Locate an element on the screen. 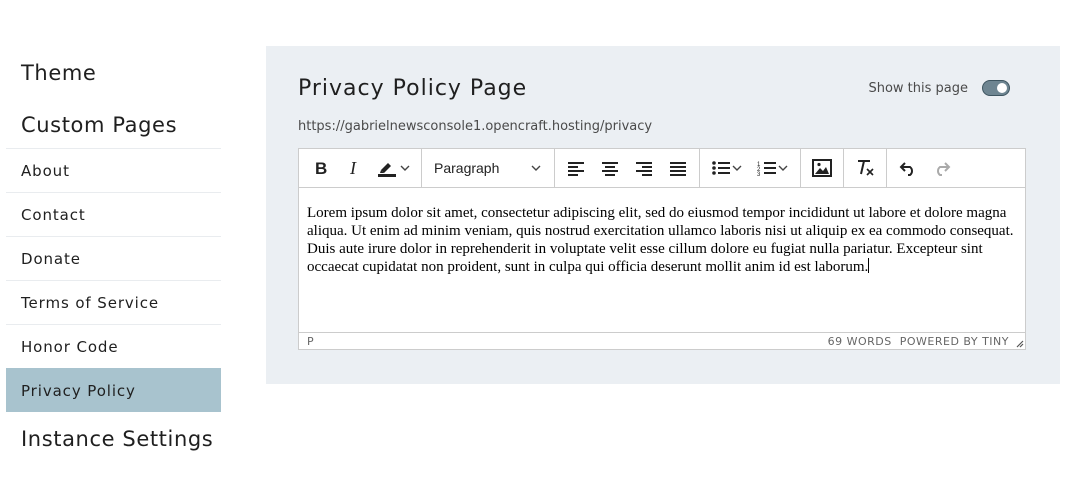 The height and width of the screenshot is (501, 1070). bullet-list-button is located at coordinates (727, 168).